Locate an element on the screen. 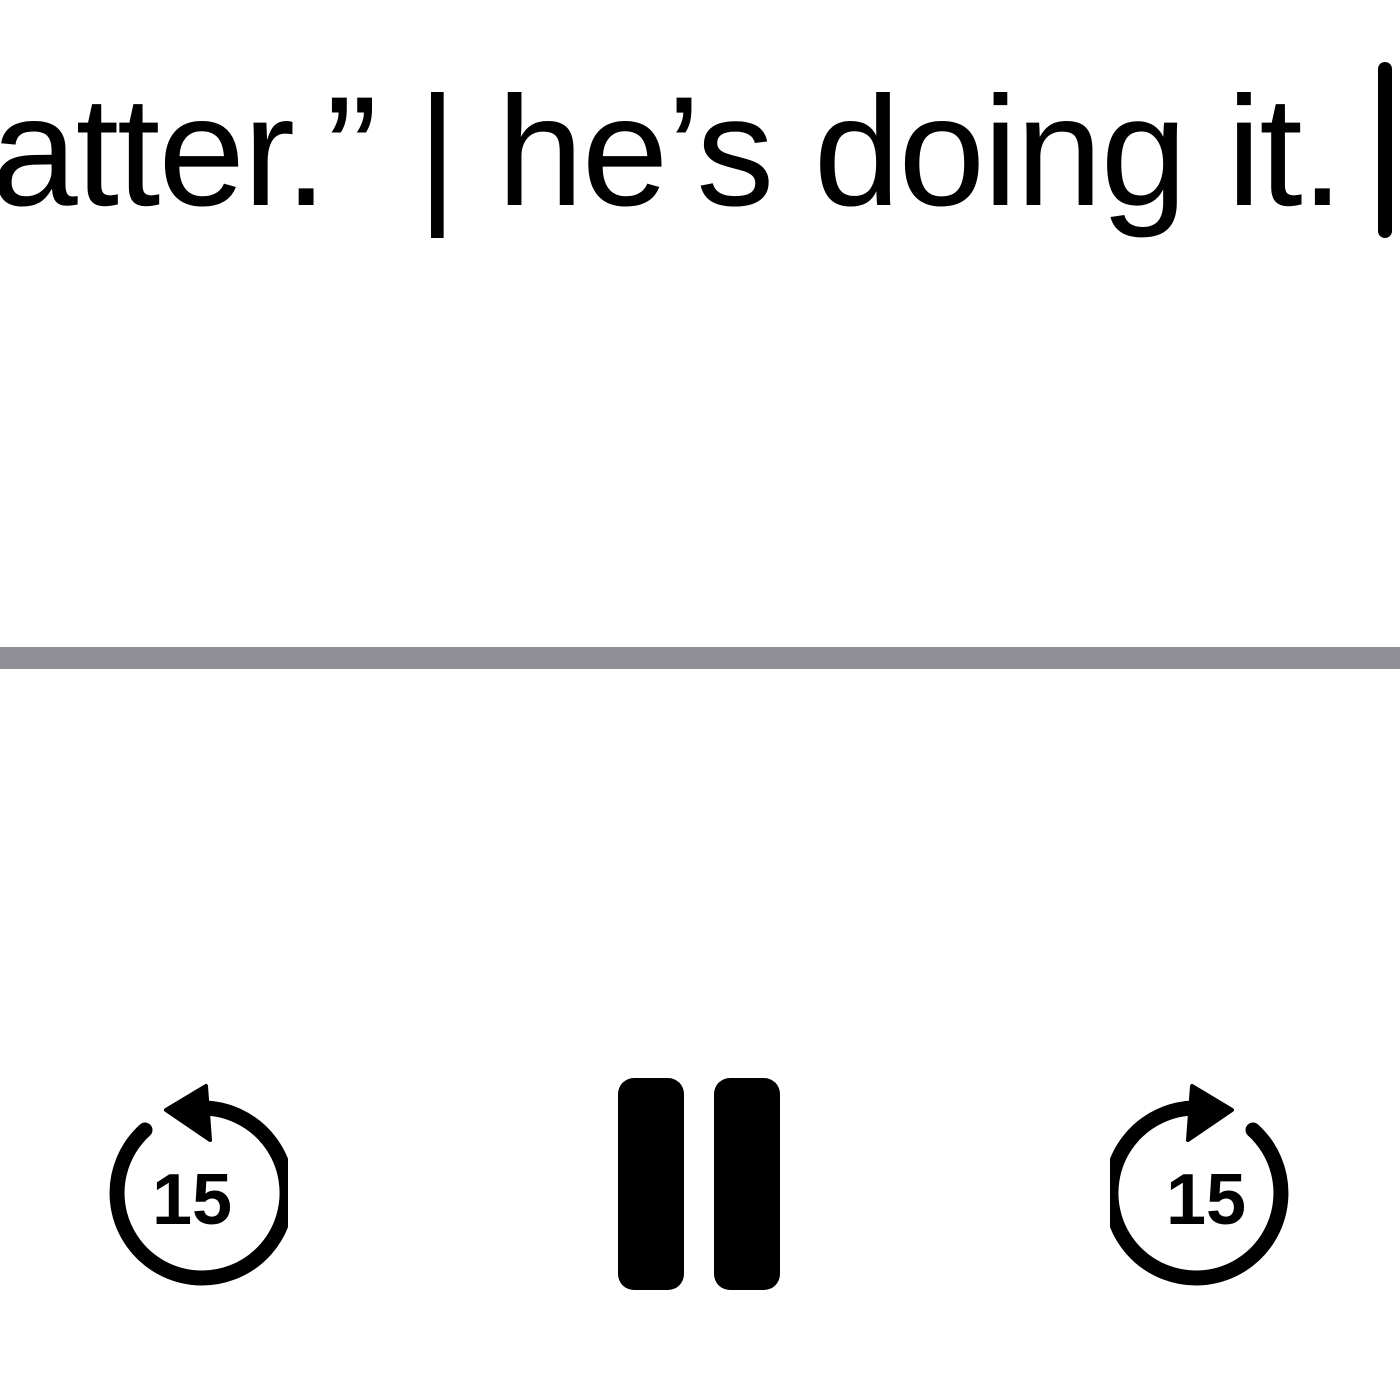 The height and width of the screenshot is (1400, 1400). text-cursor is located at coordinates (1385, 150).